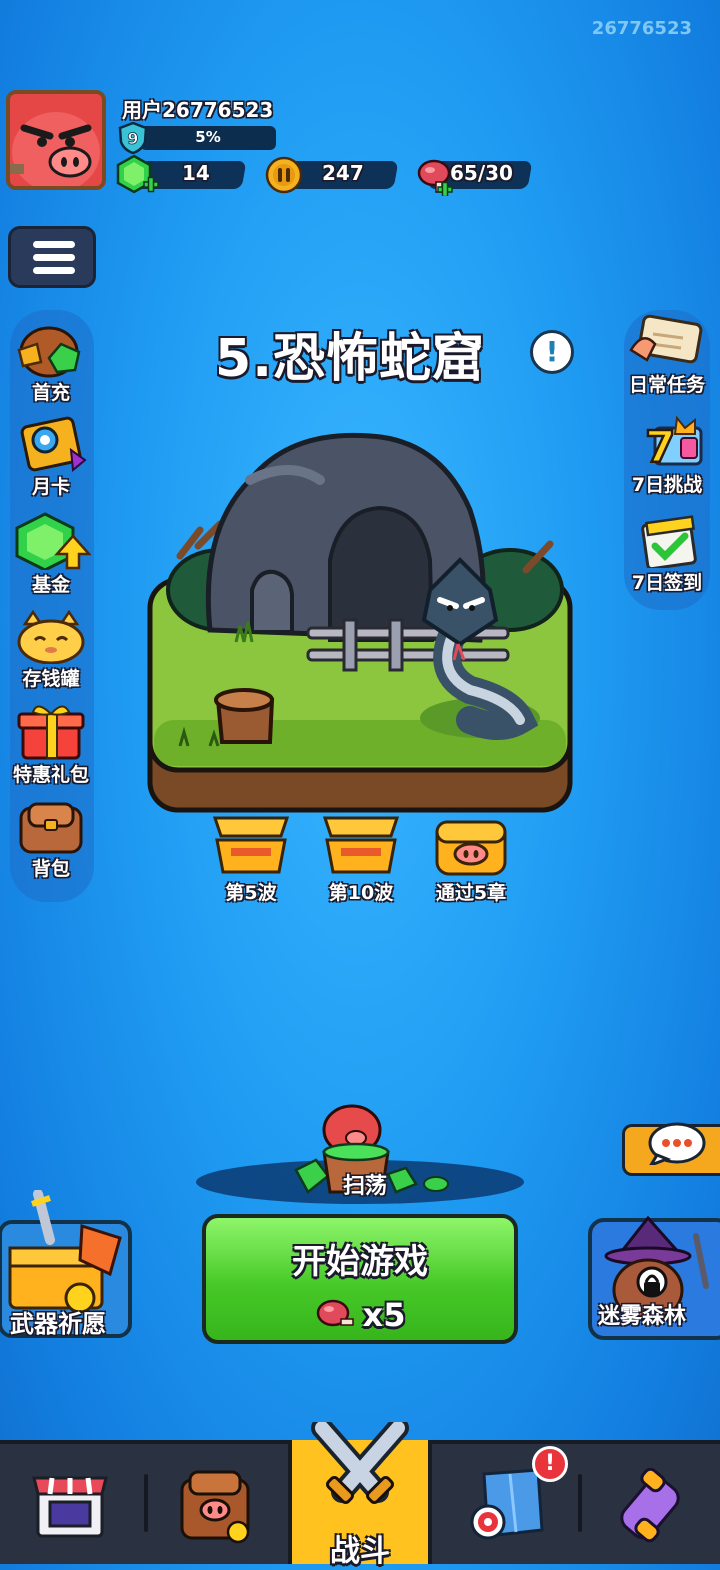 This screenshot has width=720, height=1570. What do you see at coordinates (50, 869) in the screenshot?
I see `backpack-label: 背包` at bounding box center [50, 869].